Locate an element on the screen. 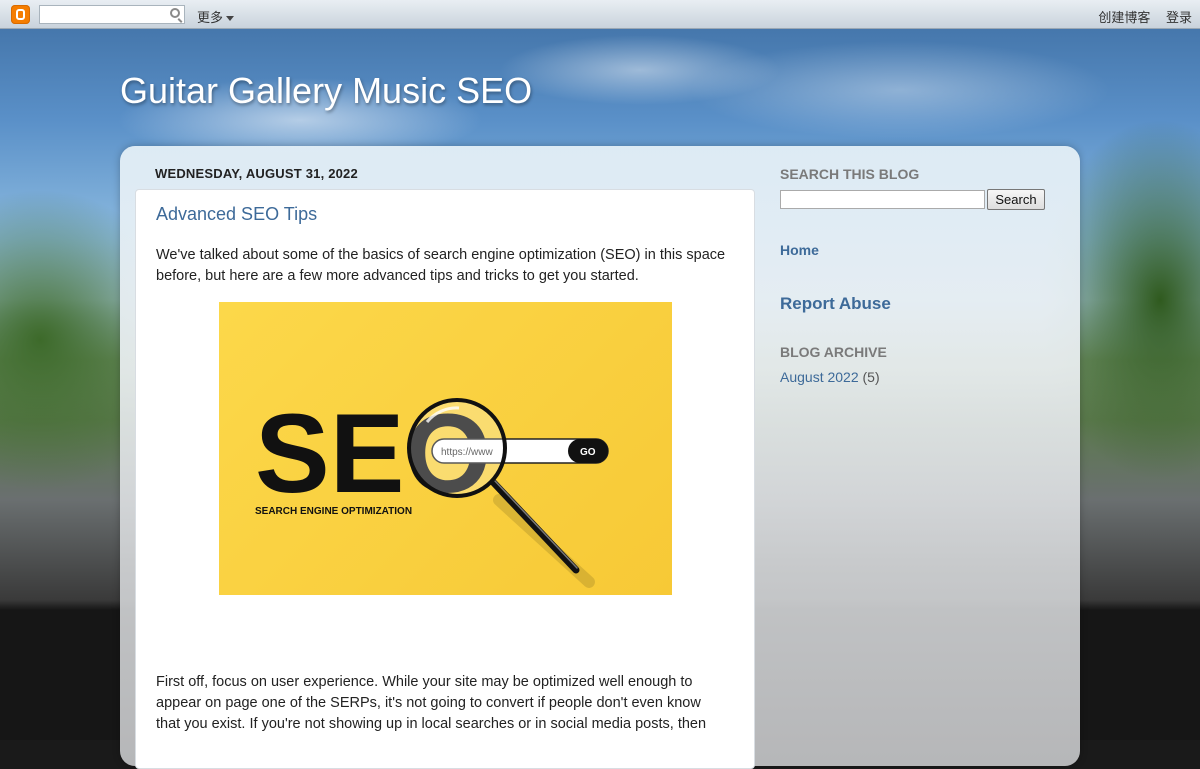 Image resolution: width=1200 pixels, height=769 pixels. navbar-account-links: 创建博客 登录 is located at coordinates (1139, 16).